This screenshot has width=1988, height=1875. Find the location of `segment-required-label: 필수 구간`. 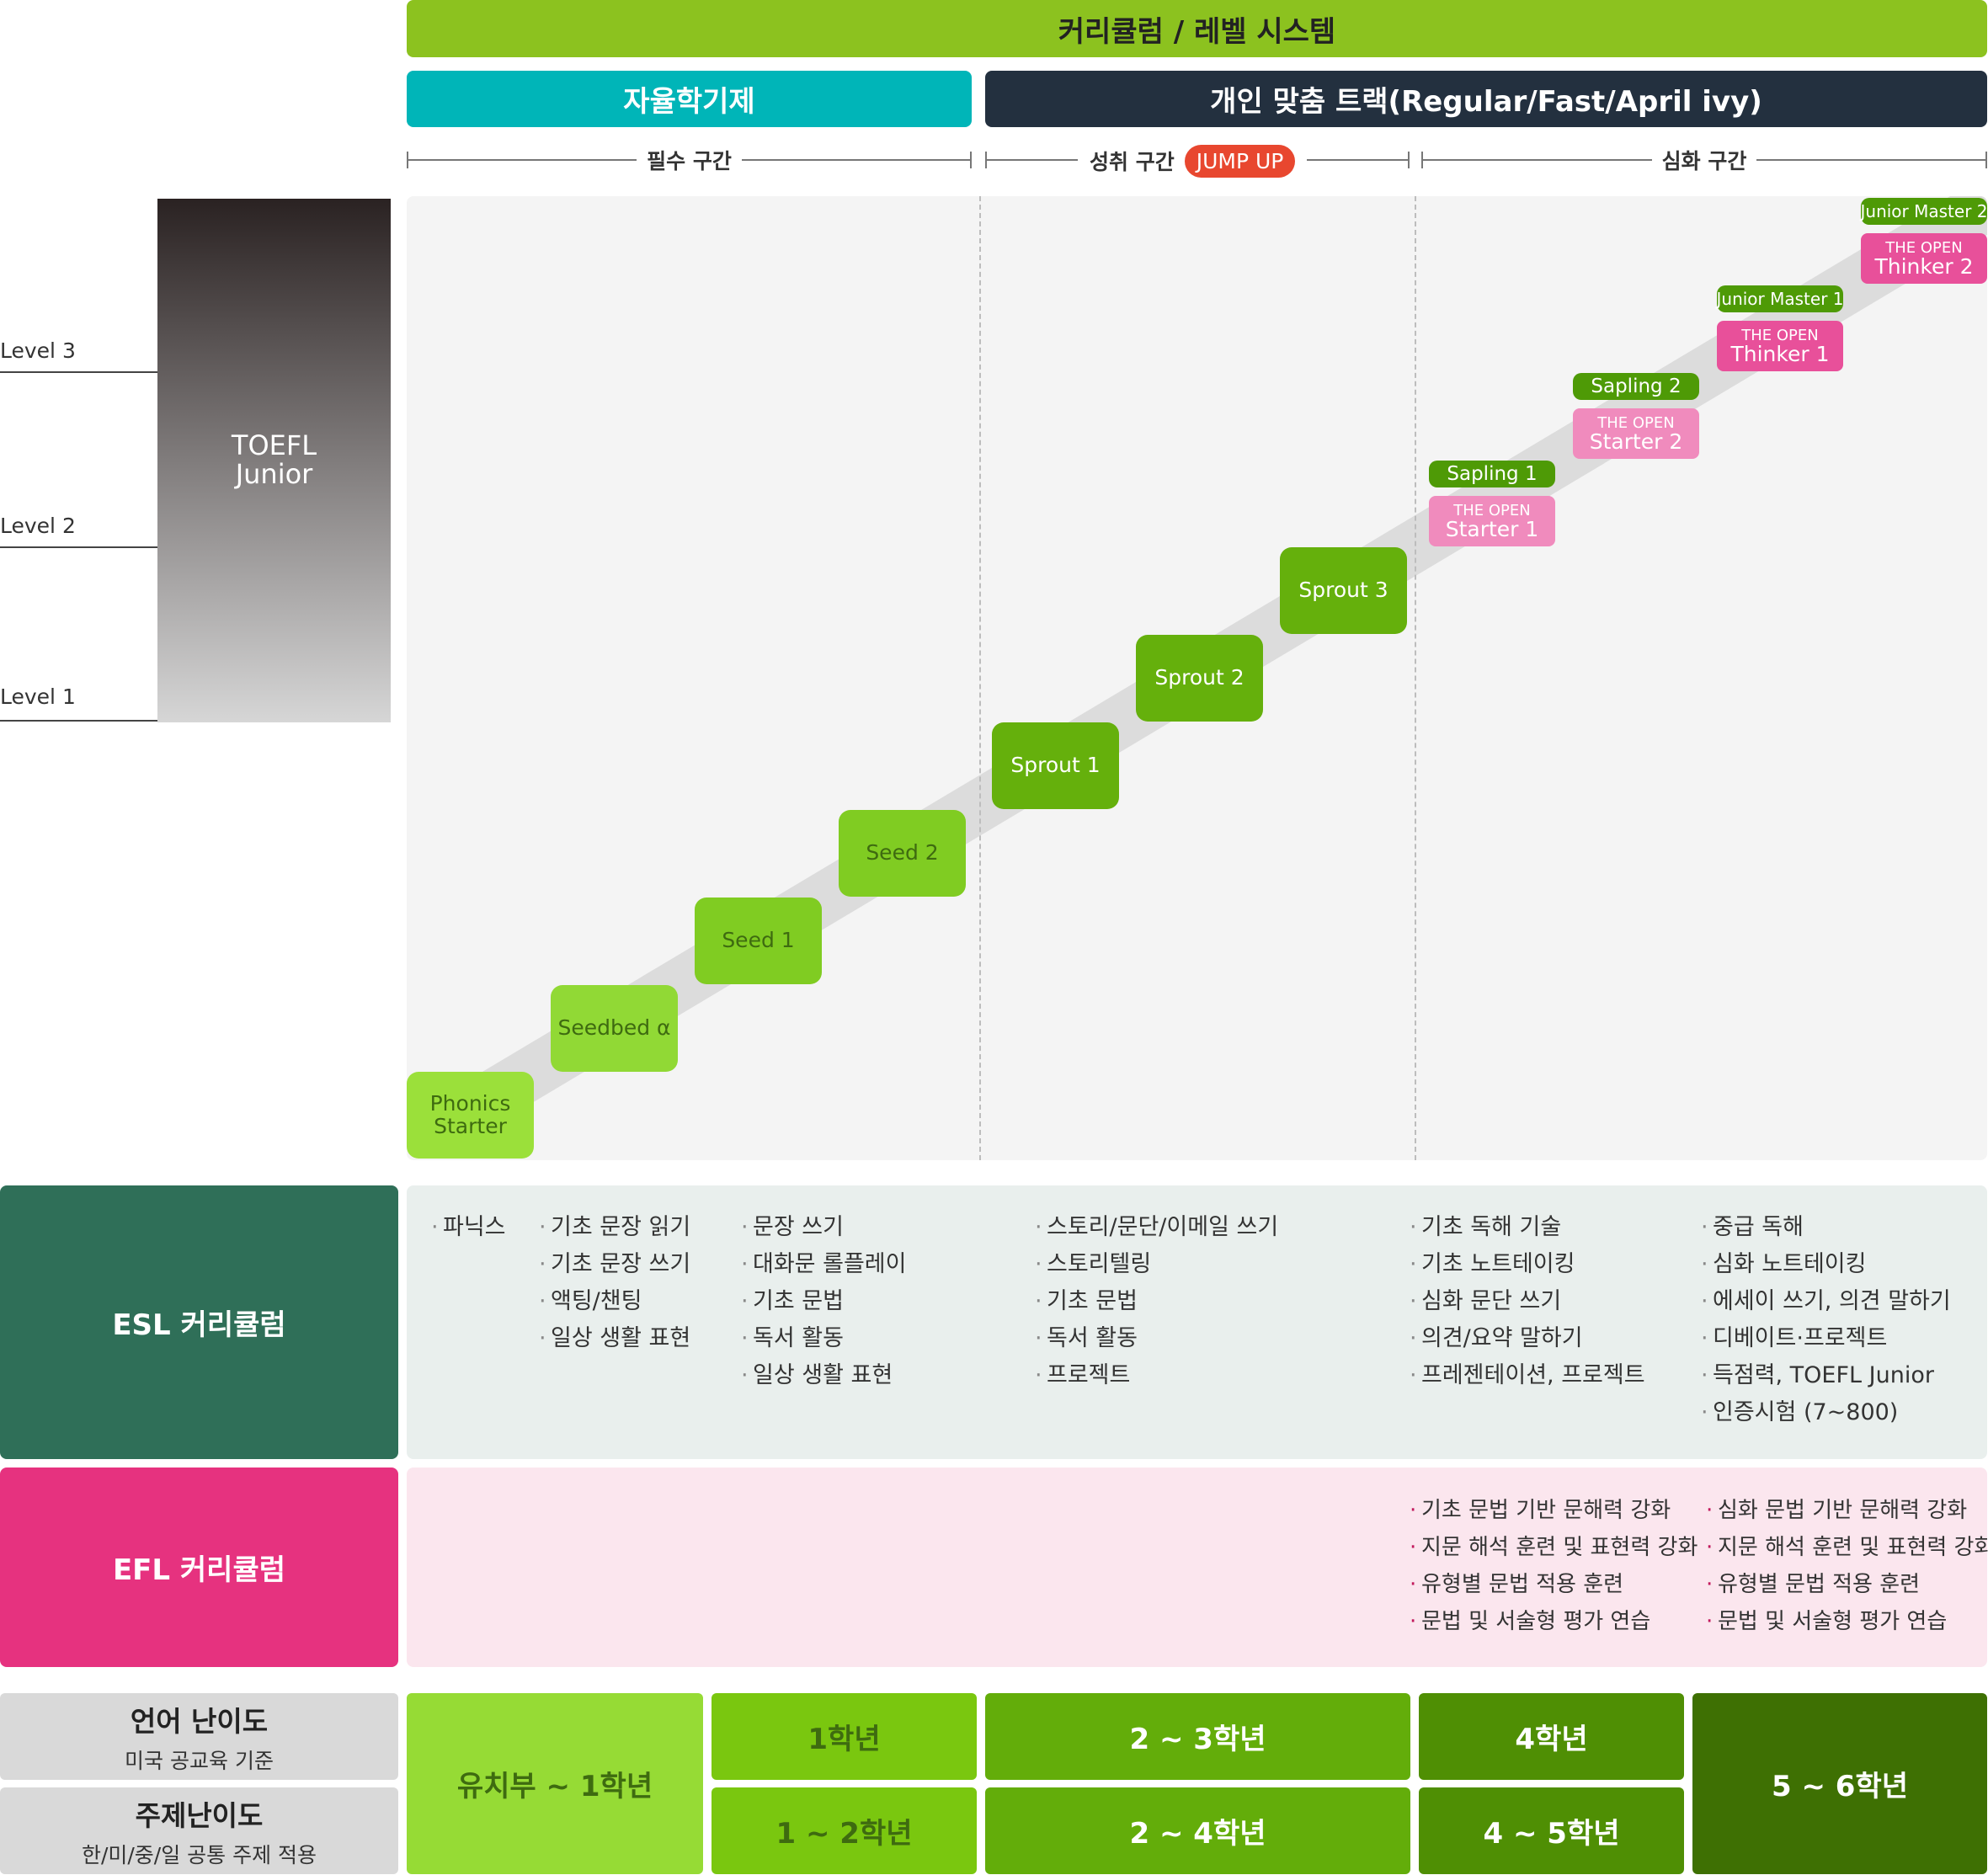

segment-required-label: 필수 구간 is located at coordinates (689, 161).